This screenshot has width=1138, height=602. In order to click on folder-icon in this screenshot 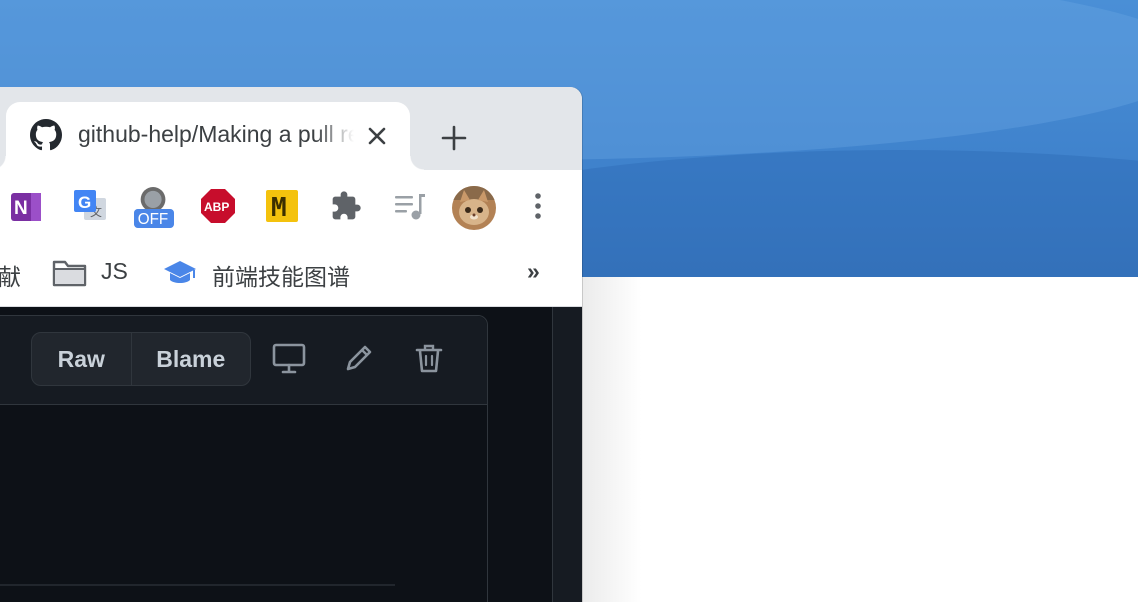, I will do `click(70, 273)`.